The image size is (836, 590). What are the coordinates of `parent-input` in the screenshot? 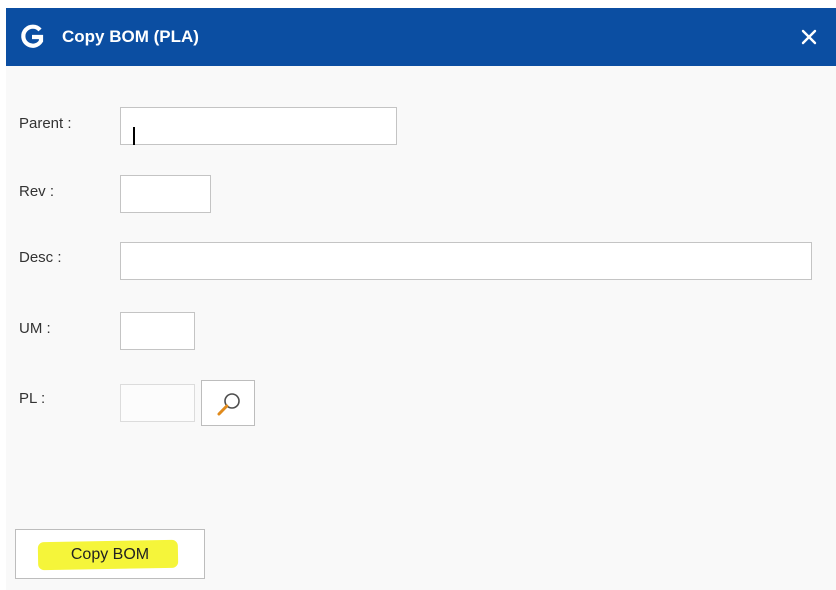 It's located at (258, 126).